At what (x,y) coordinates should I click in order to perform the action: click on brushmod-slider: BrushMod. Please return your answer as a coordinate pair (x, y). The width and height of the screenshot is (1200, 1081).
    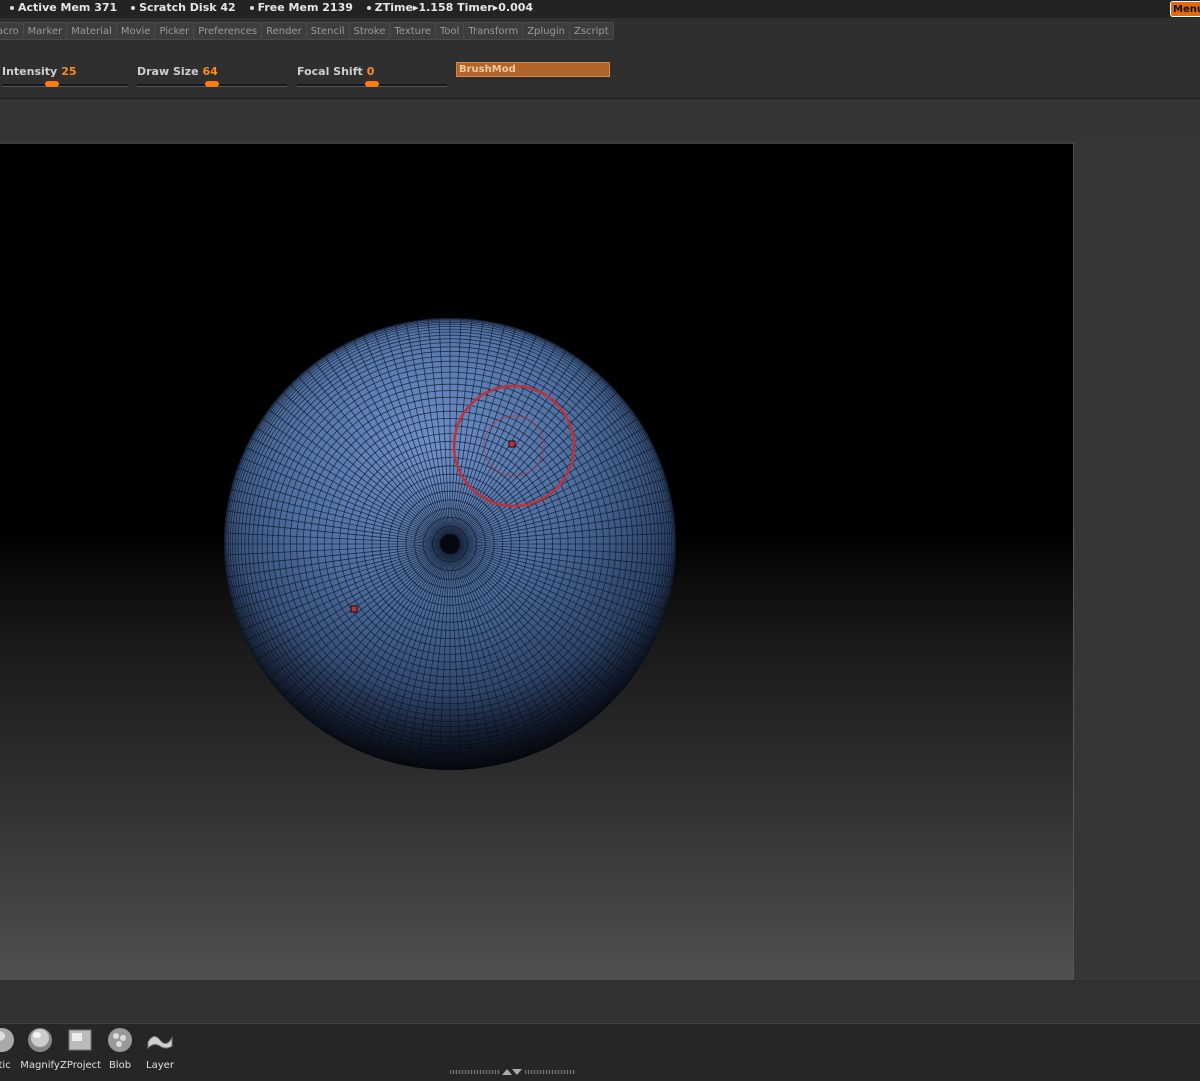
    Looking at the image, I should click on (533, 69).